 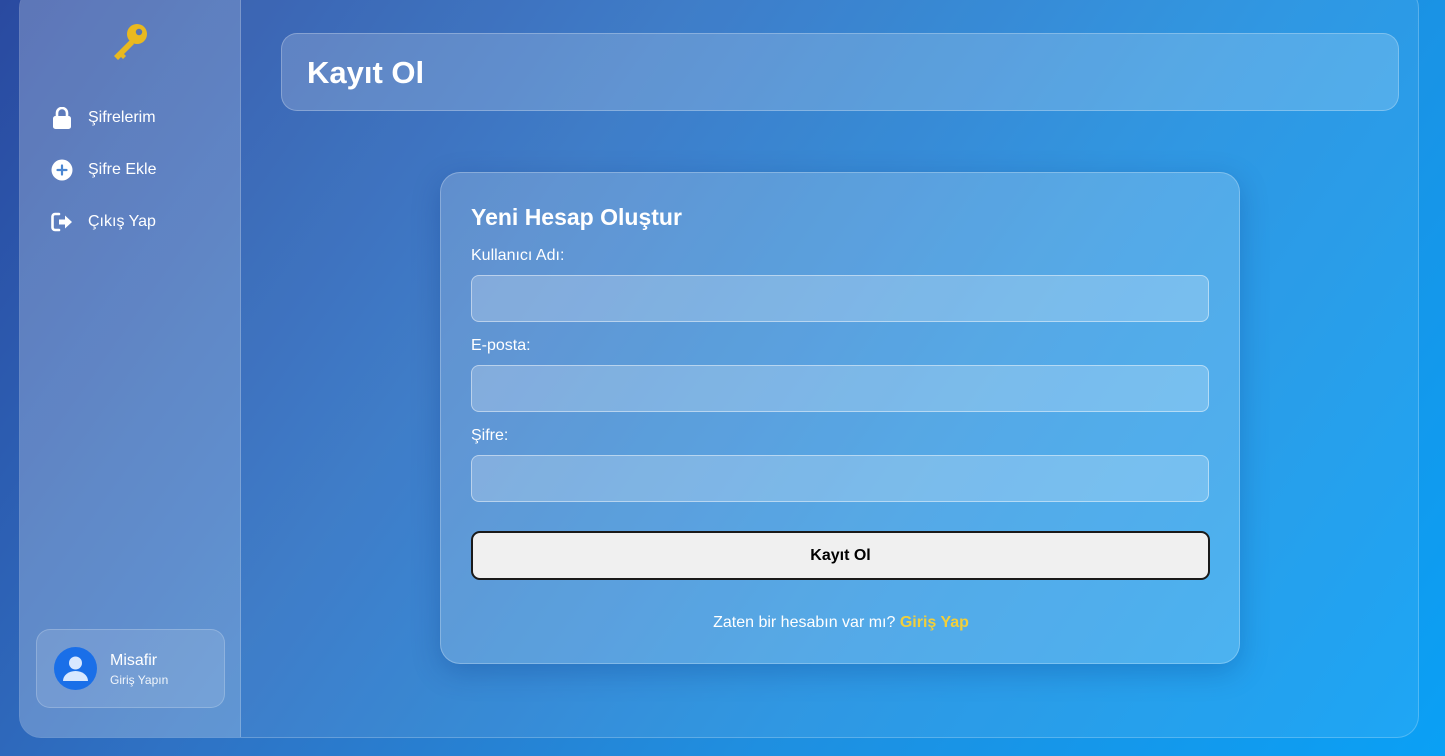 What do you see at coordinates (490, 435) in the screenshot?
I see `password-label: Şifre:` at bounding box center [490, 435].